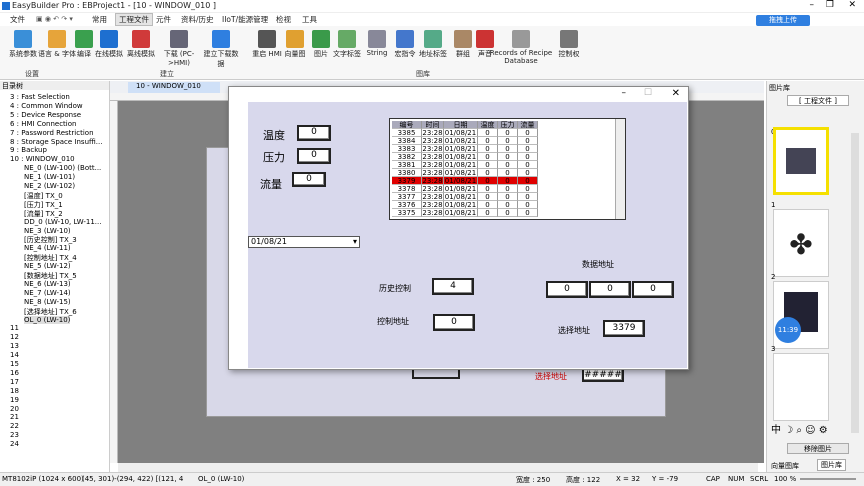 Image resolution: width=864 pixels, height=486 pixels. Describe the element at coordinates (395, 288) in the screenshot. I see `hist-label: 历史控制` at that location.